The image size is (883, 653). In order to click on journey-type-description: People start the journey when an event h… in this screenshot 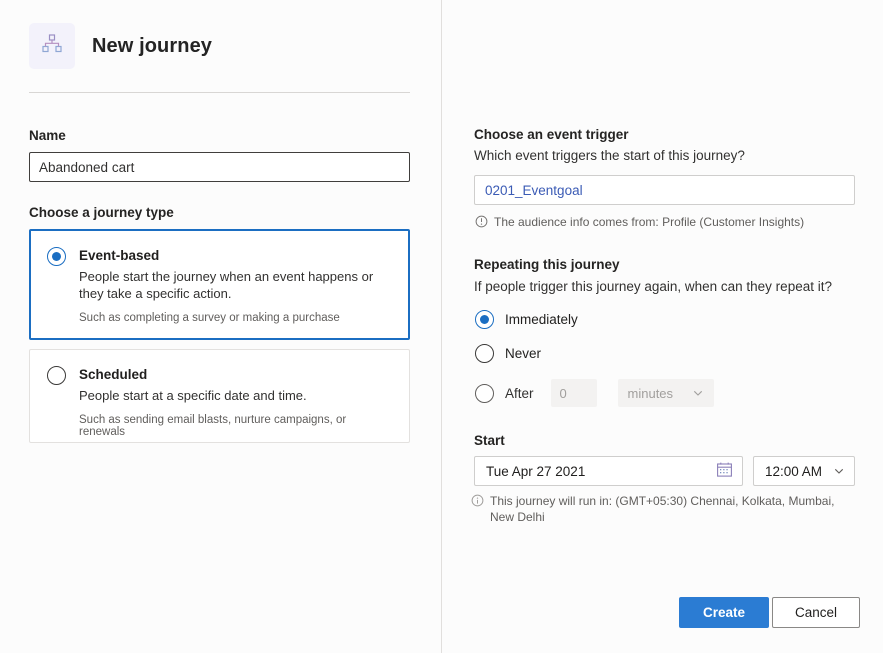, I will do `click(226, 285)`.